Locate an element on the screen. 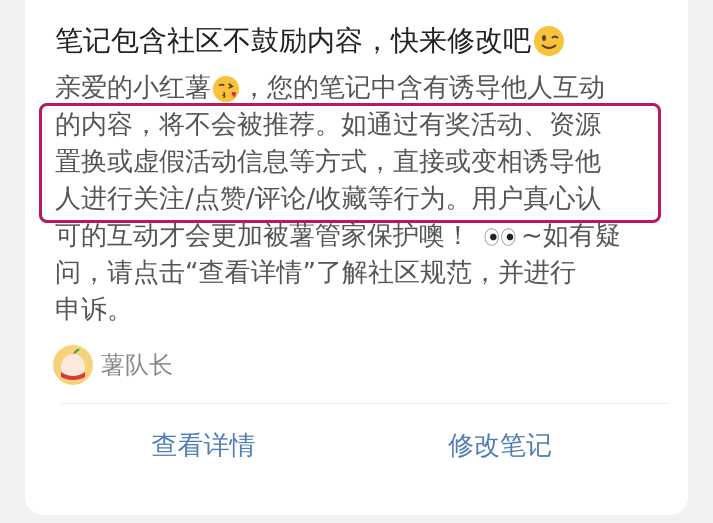 The width and height of the screenshot is (713, 523). action-button: 查看详情 is located at coordinates (203, 445).